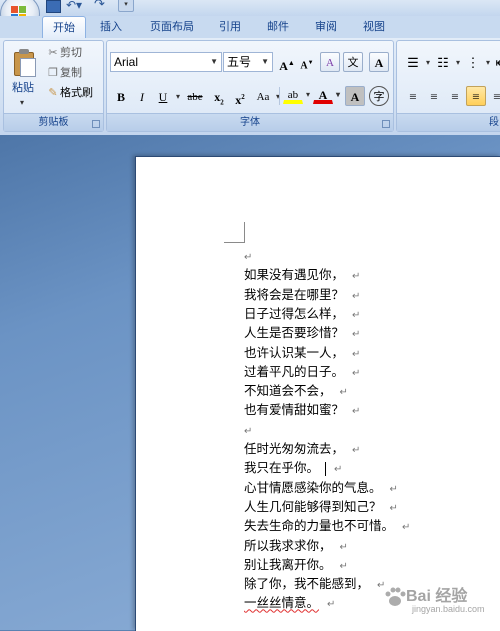 Image resolution: width=500 pixels, height=631 pixels. I want to click on font-size-combo: 五号 ▼, so click(248, 62).